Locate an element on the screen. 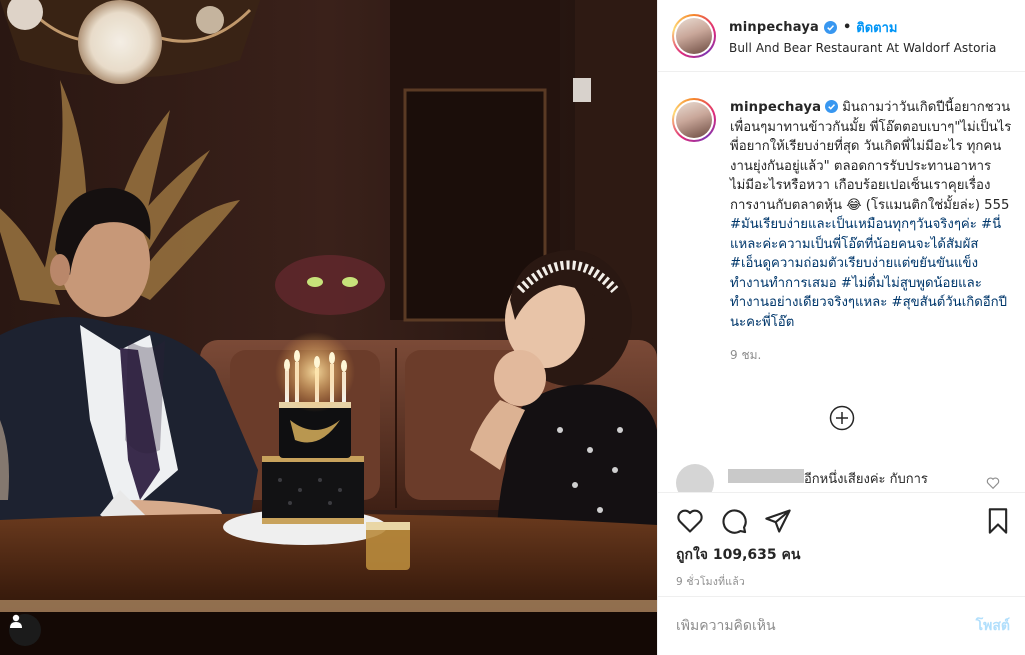 This screenshot has width=1025, height=655. comment-text: อีกหนึ่งเสียงค่ะ กับการ is located at coordinates (866, 479).